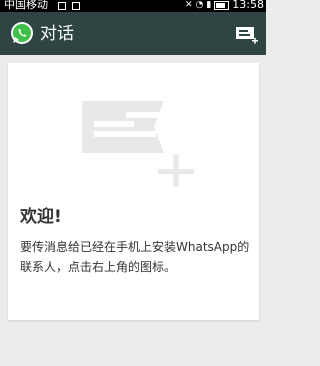  What do you see at coordinates (248, 5) in the screenshot?
I see `status-time: 13:58` at bounding box center [248, 5].